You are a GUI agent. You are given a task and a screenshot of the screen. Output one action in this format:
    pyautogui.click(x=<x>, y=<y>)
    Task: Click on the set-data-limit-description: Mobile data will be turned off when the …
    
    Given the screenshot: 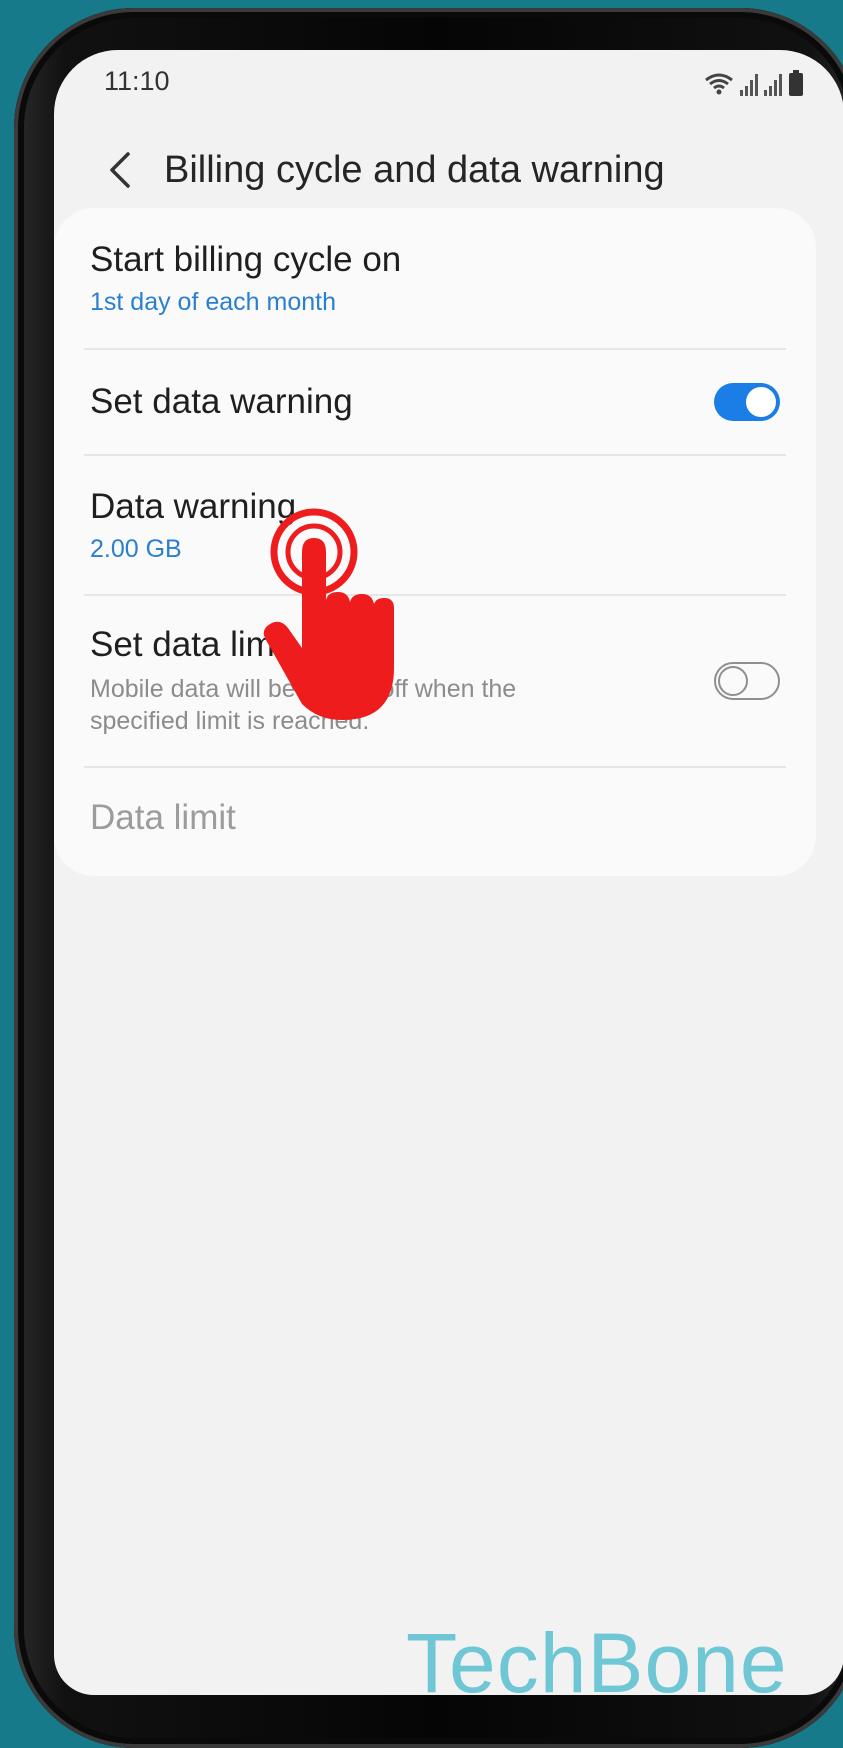 What is the action you would take?
    pyautogui.click(x=303, y=705)
    